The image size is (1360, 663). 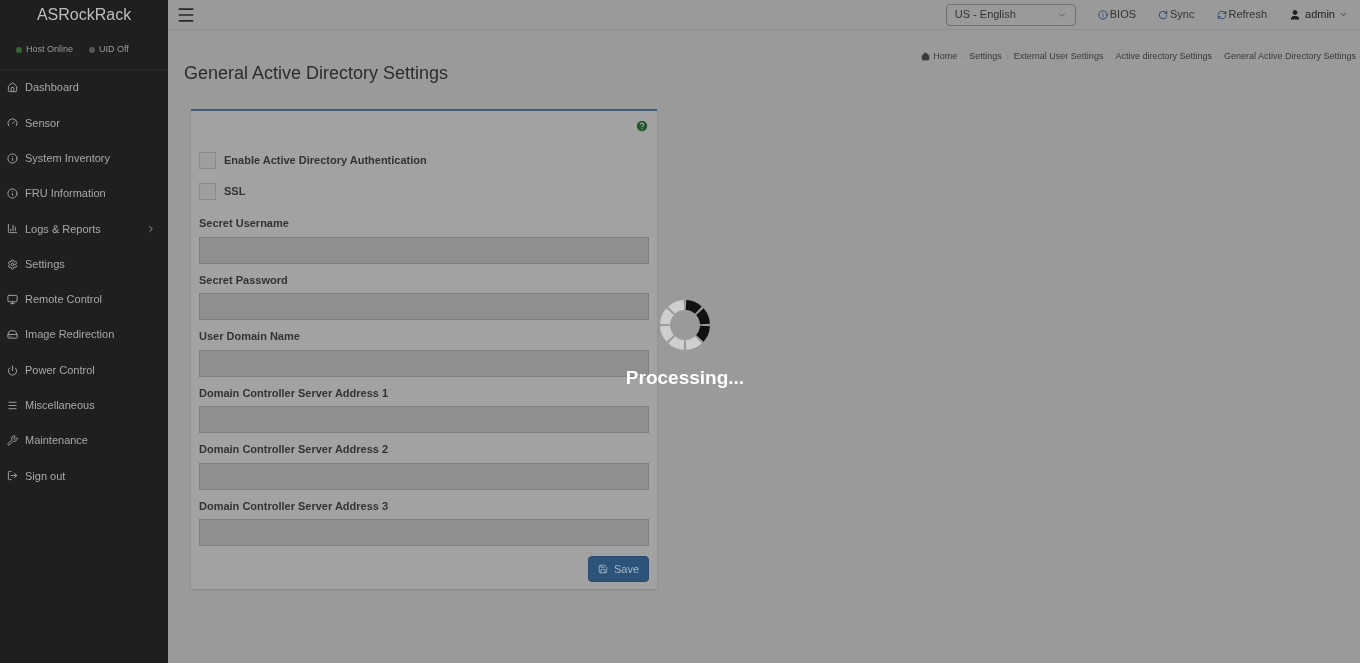 What do you see at coordinates (1163, 14) in the screenshot?
I see `sync-icon` at bounding box center [1163, 14].